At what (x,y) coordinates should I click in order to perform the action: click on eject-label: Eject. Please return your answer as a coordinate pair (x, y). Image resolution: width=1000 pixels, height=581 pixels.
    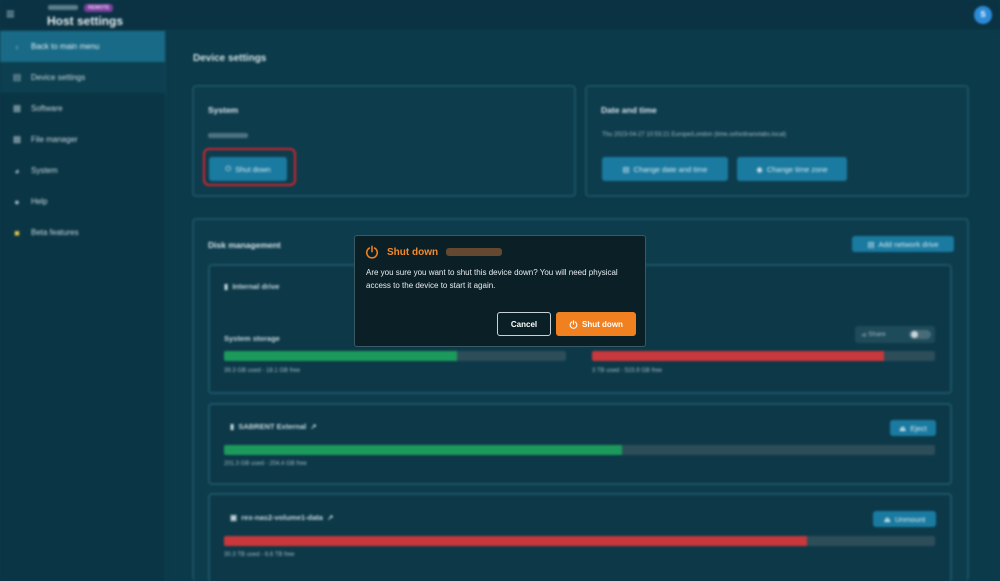
    Looking at the image, I should click on (918, 428).